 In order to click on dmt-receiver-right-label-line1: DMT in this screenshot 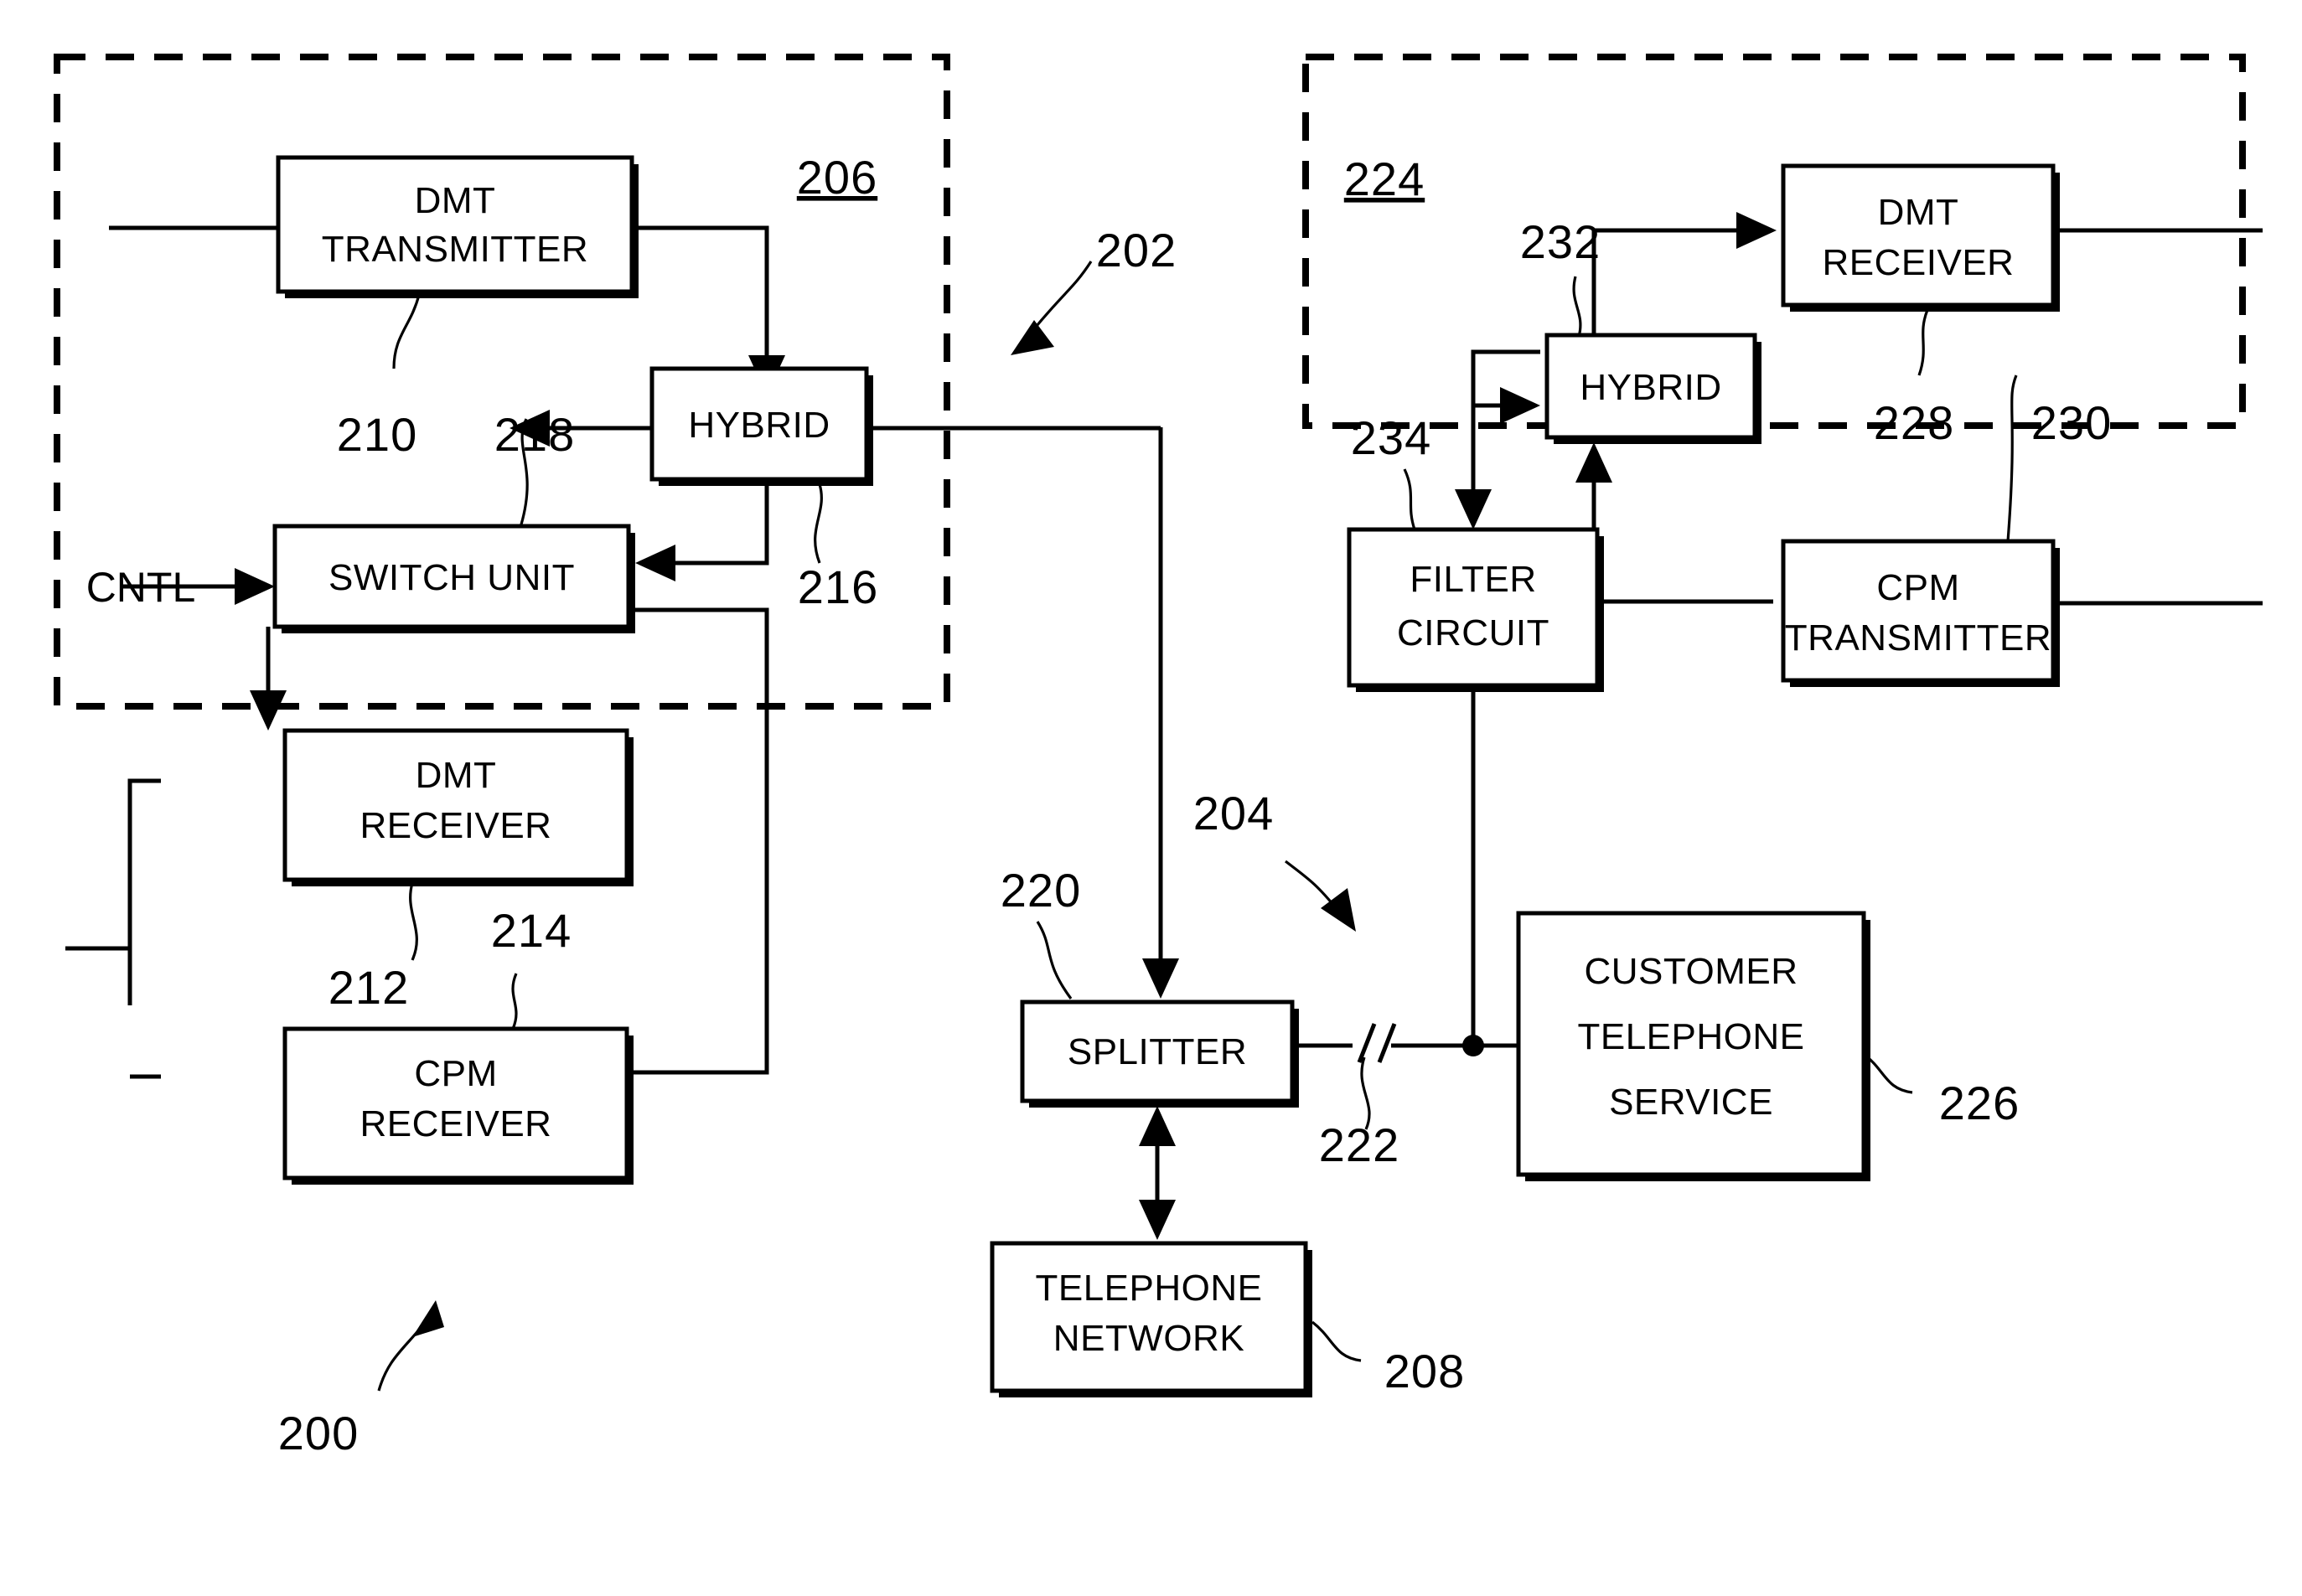, I will do `click(1918, 212)`.